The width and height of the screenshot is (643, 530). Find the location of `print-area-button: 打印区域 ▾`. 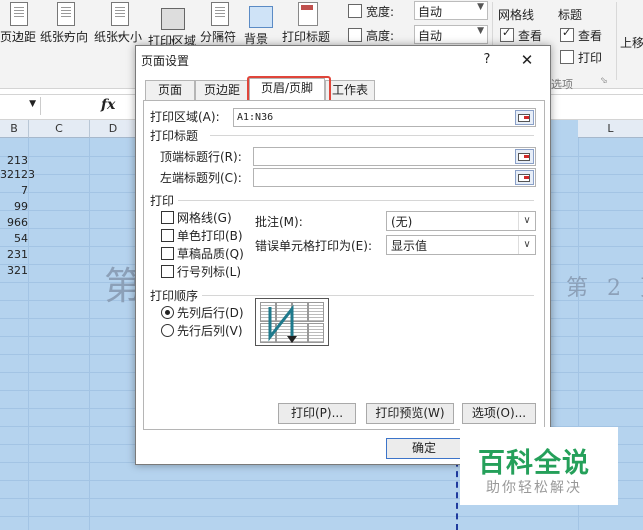

print-area-button: 打印区域 ▾ is located at coordinates (173, 24).